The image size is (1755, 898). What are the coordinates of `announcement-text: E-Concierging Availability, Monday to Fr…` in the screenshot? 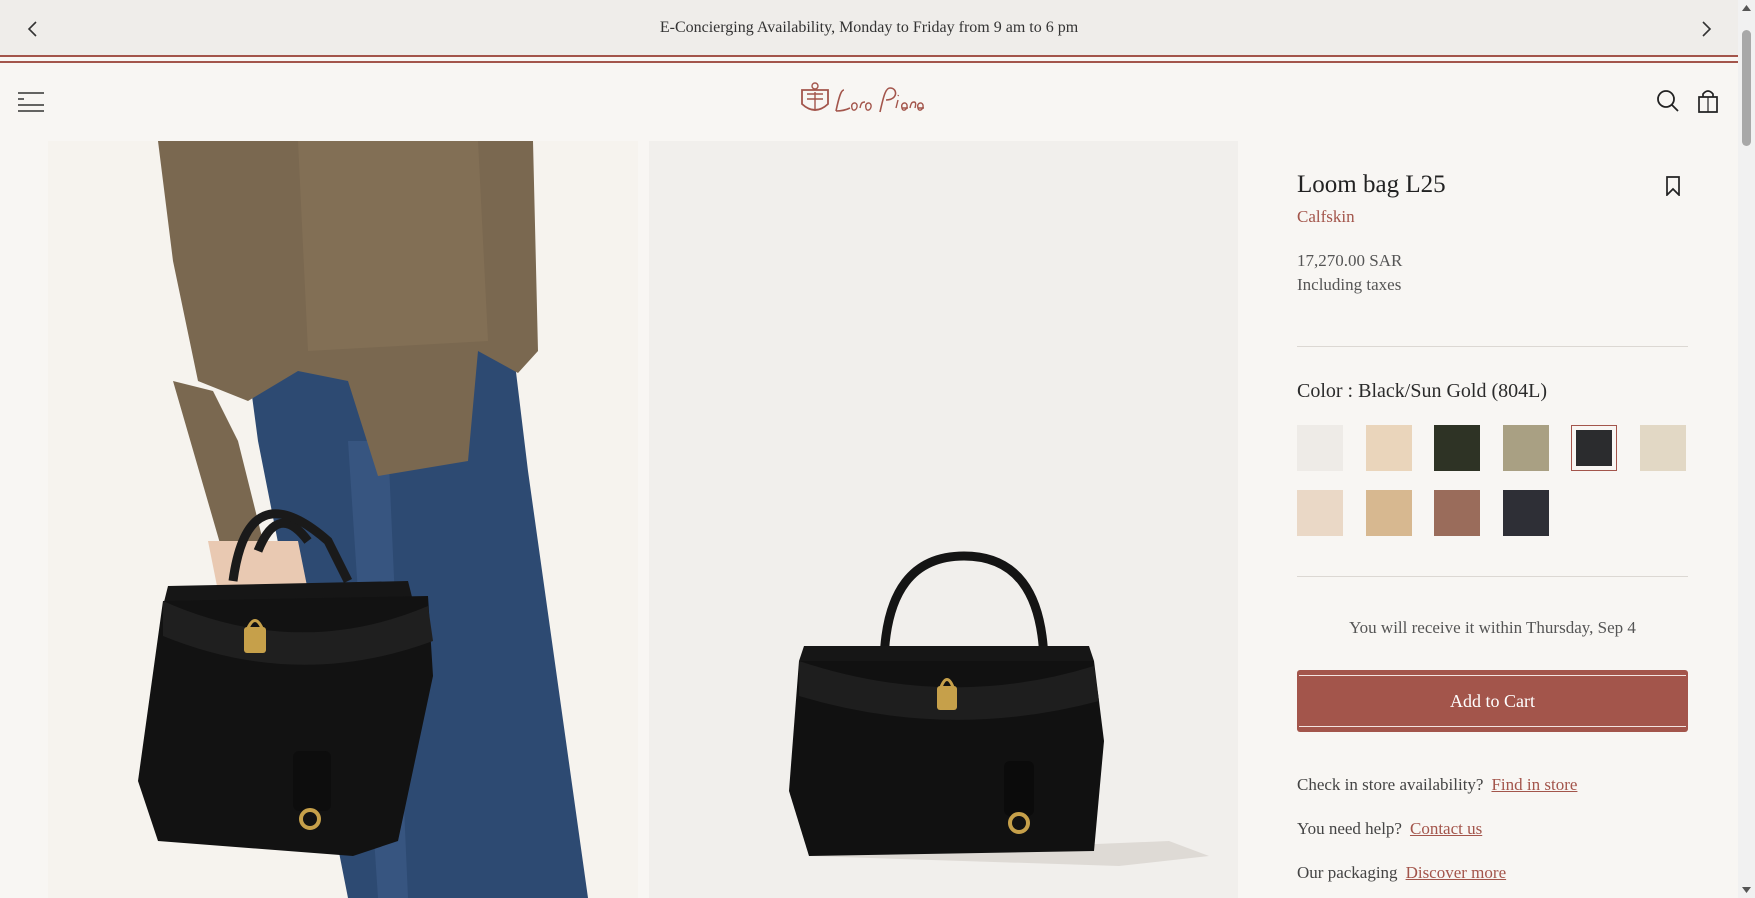 It's located at (869, 27).